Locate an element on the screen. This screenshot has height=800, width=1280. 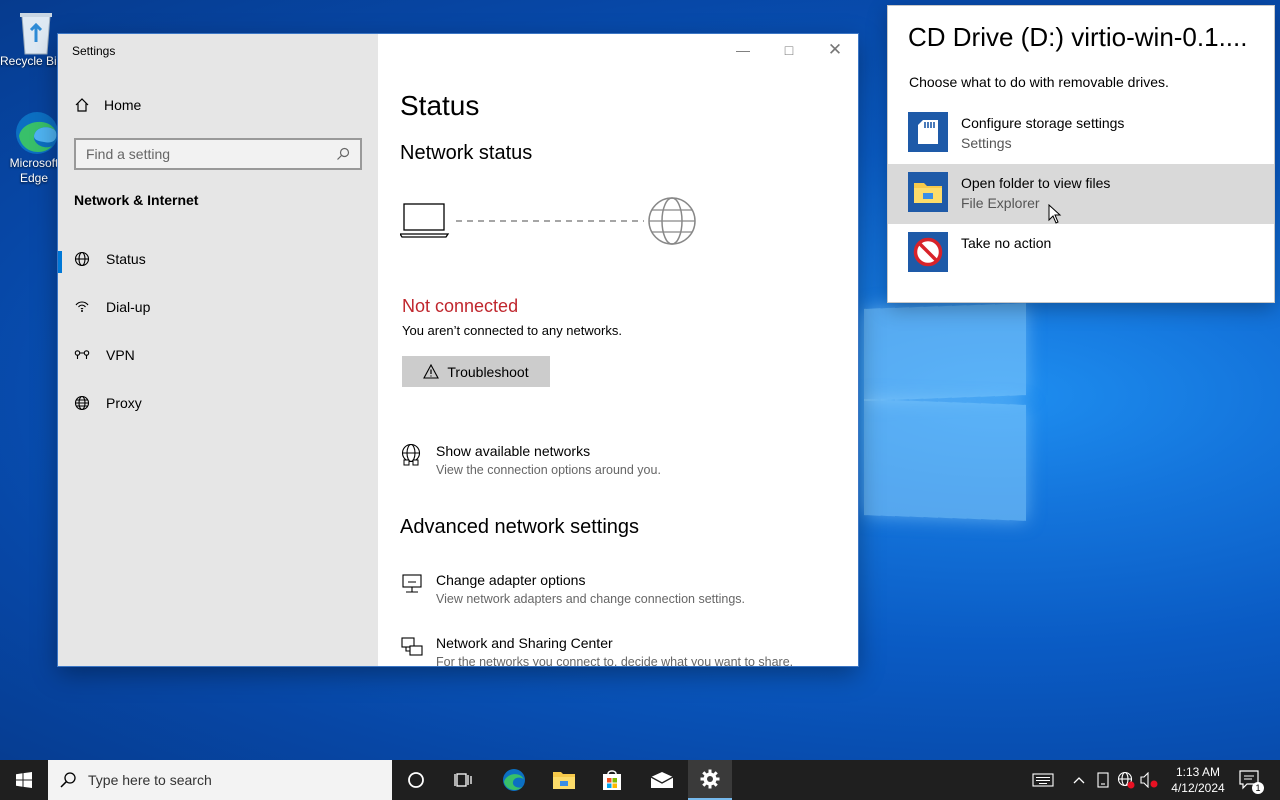
link-title: Show available networks is located at coordinates (513, 451).